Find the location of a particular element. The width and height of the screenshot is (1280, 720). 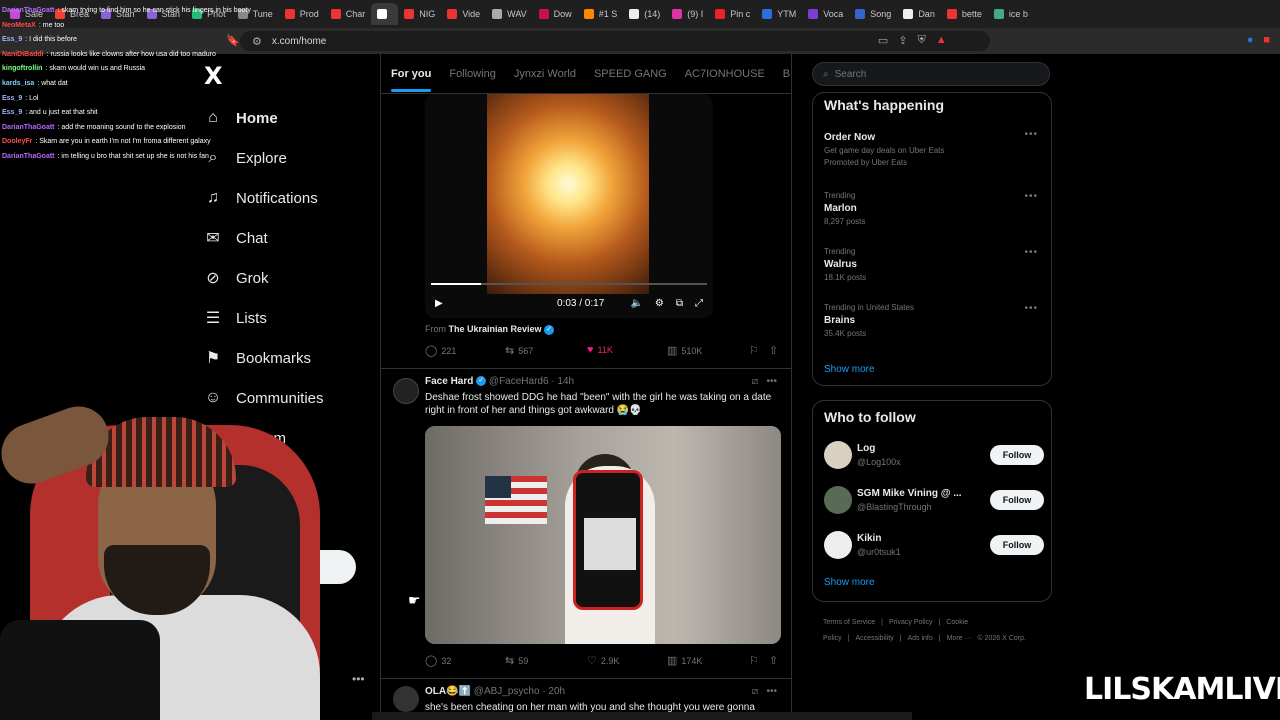

feed-tab: AC7IONHOUSE is located at coordinates (725, 73).